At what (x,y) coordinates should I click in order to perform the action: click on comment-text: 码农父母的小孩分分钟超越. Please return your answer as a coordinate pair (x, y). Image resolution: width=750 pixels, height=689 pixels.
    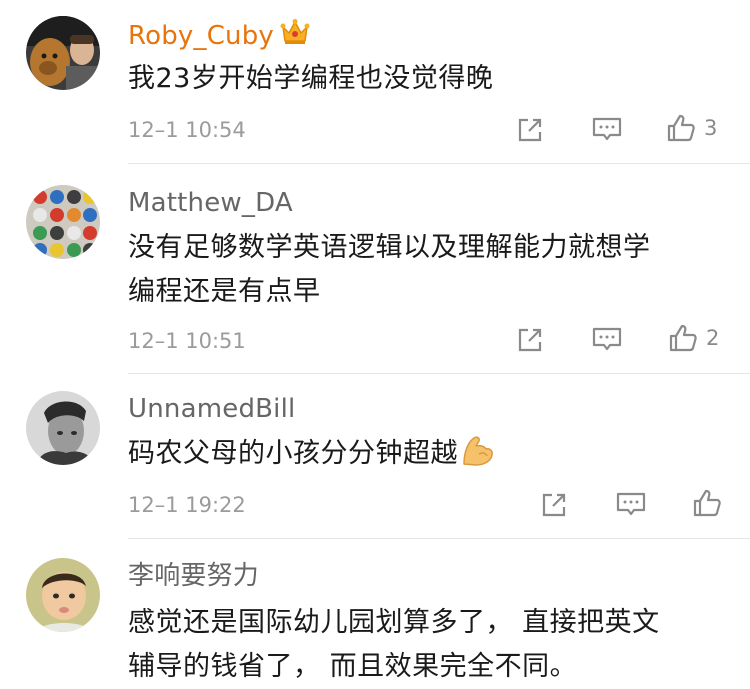
    Looking at the image, I should click on (428, 457).